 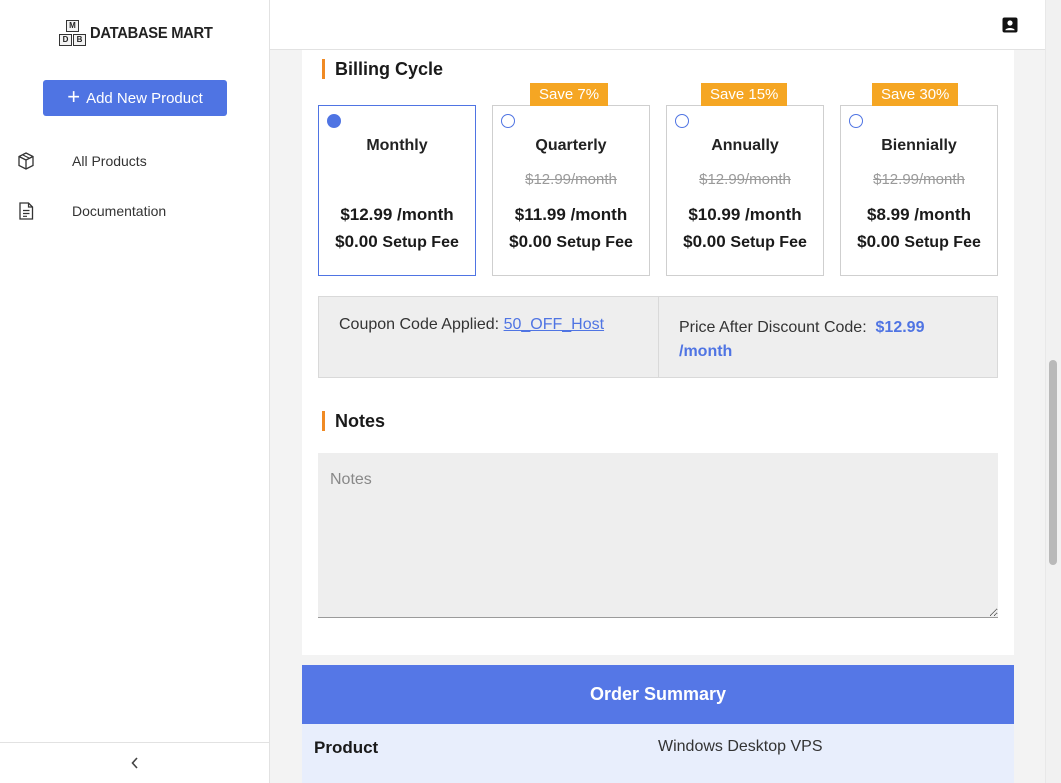 I want to click on plan-price: $10.99 /month, so click(x=745, y=214).